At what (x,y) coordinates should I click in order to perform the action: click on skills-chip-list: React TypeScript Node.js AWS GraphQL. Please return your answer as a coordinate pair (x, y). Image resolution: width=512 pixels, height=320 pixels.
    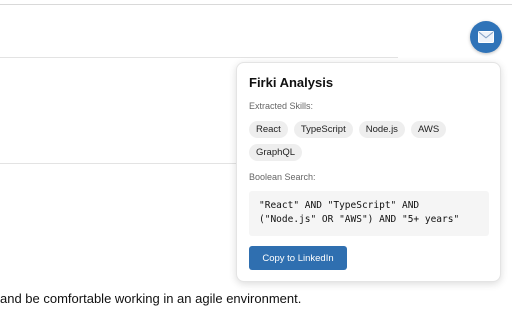
    Looking at the image, I should click on (364, 141).